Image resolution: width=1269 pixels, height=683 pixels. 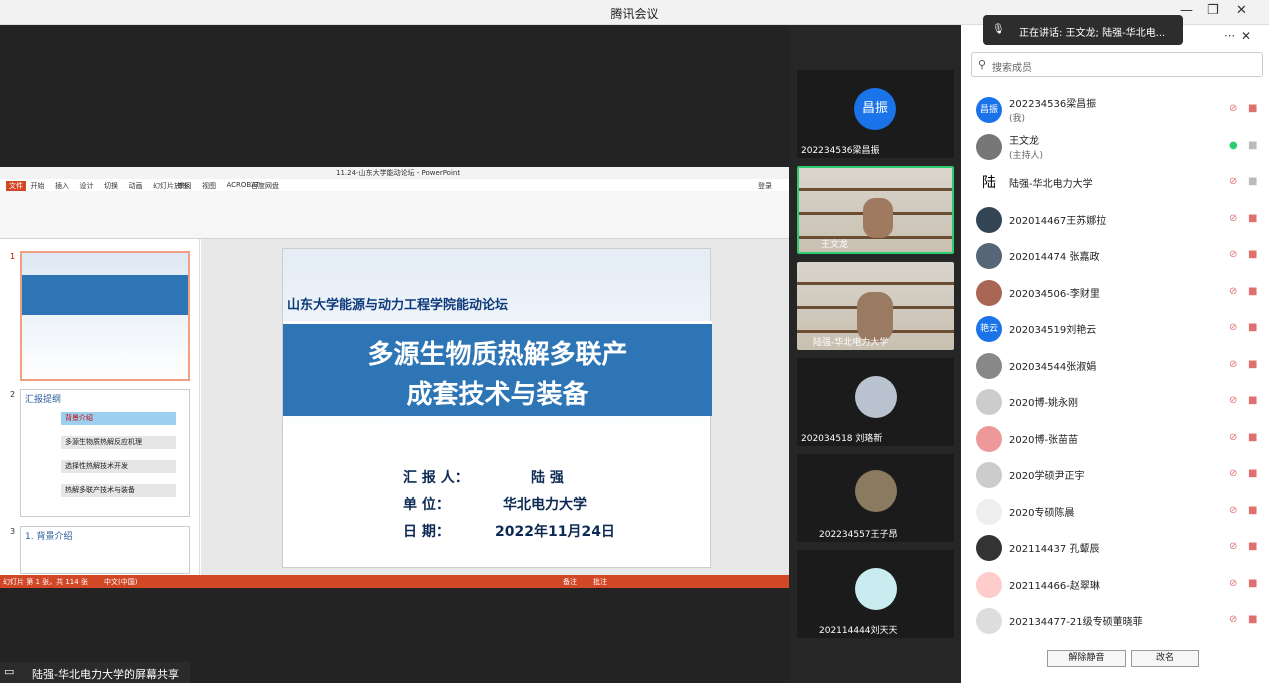 I want to click on member-row: 202114437 孔颦辰 ⊘ ■, so click(x=1115, y=548).